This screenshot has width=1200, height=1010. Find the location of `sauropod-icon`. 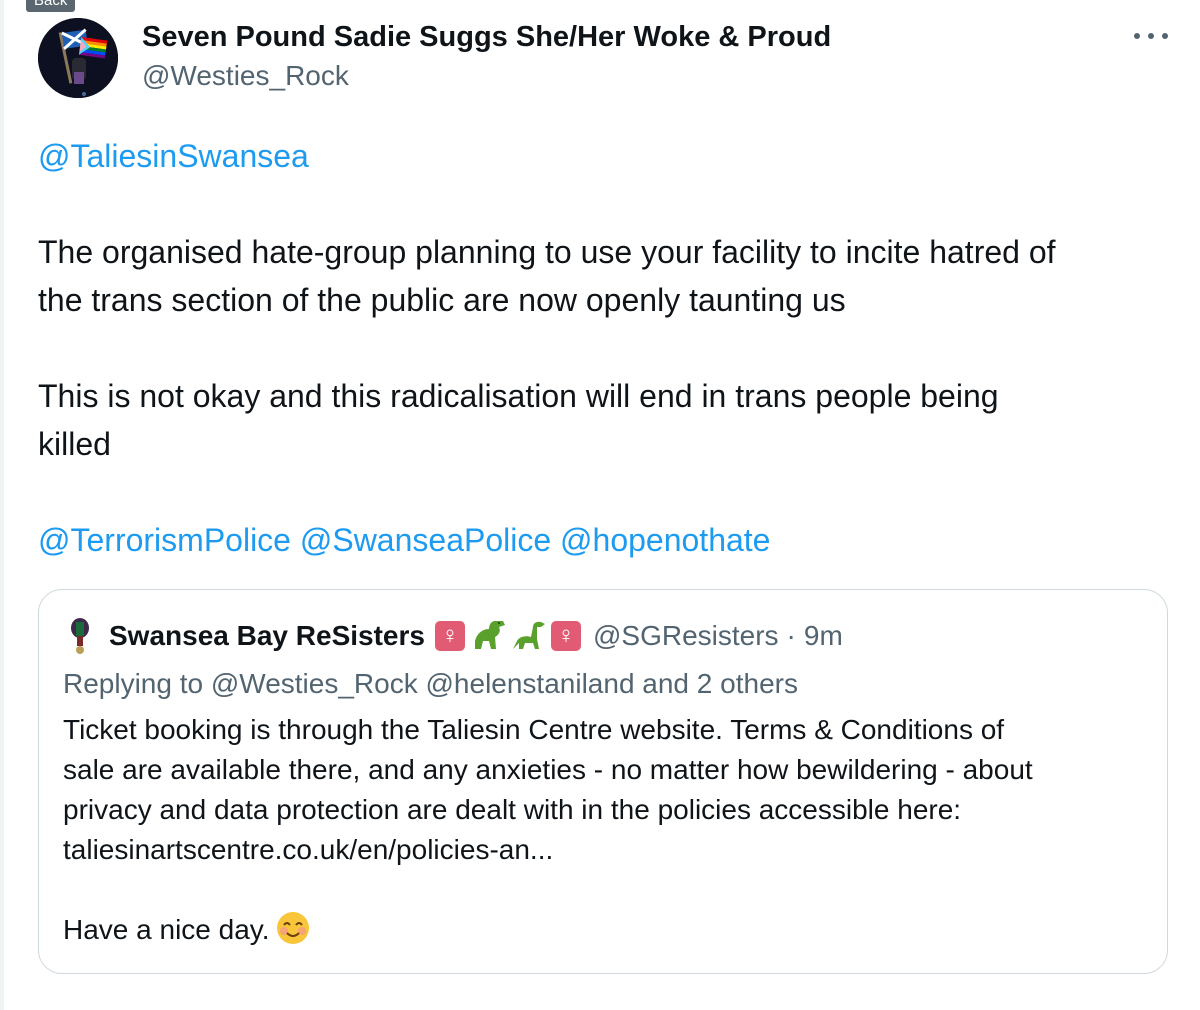

sauropod-icon is located at coordinates (528, 635).